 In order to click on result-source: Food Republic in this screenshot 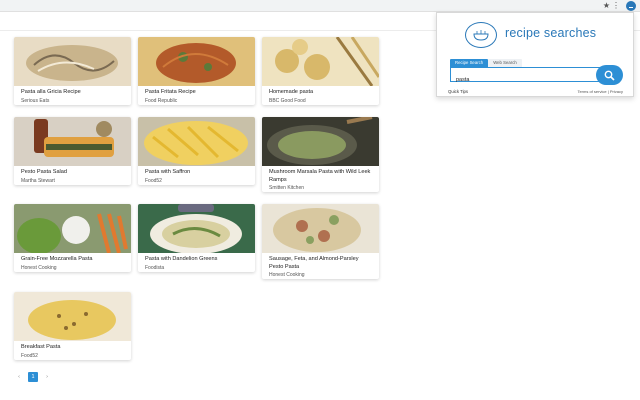, I will do `click(161, 100)`.